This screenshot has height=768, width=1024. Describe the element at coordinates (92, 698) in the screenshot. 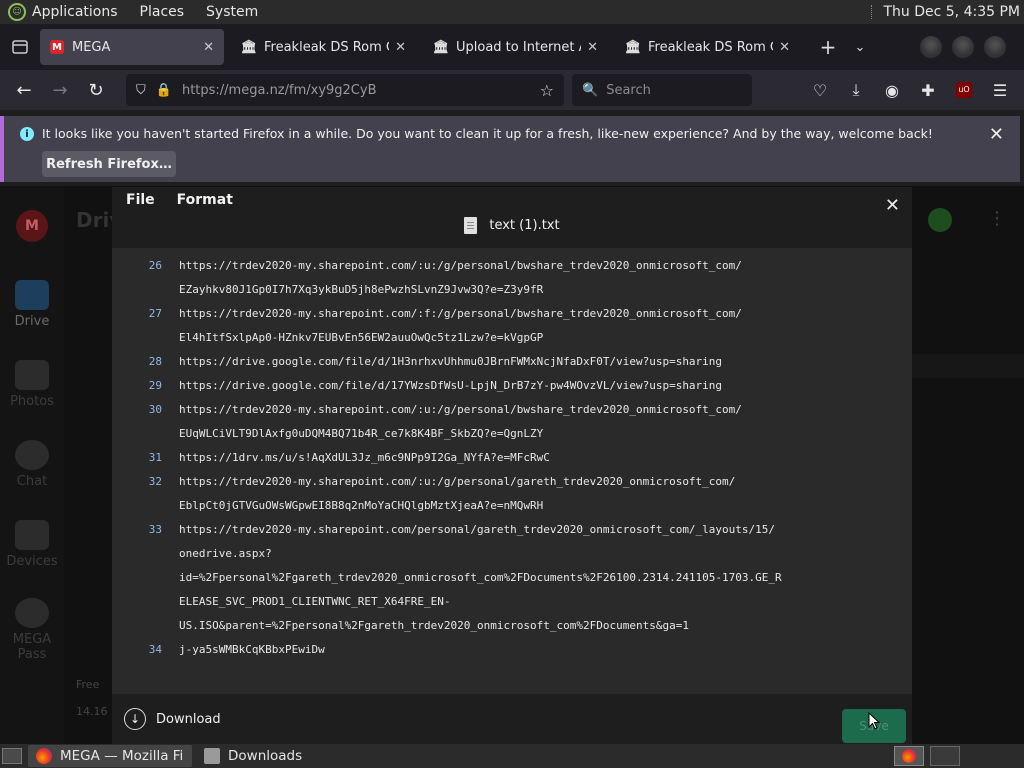

I see `mega-plan-label: Free 14.16` at that location.